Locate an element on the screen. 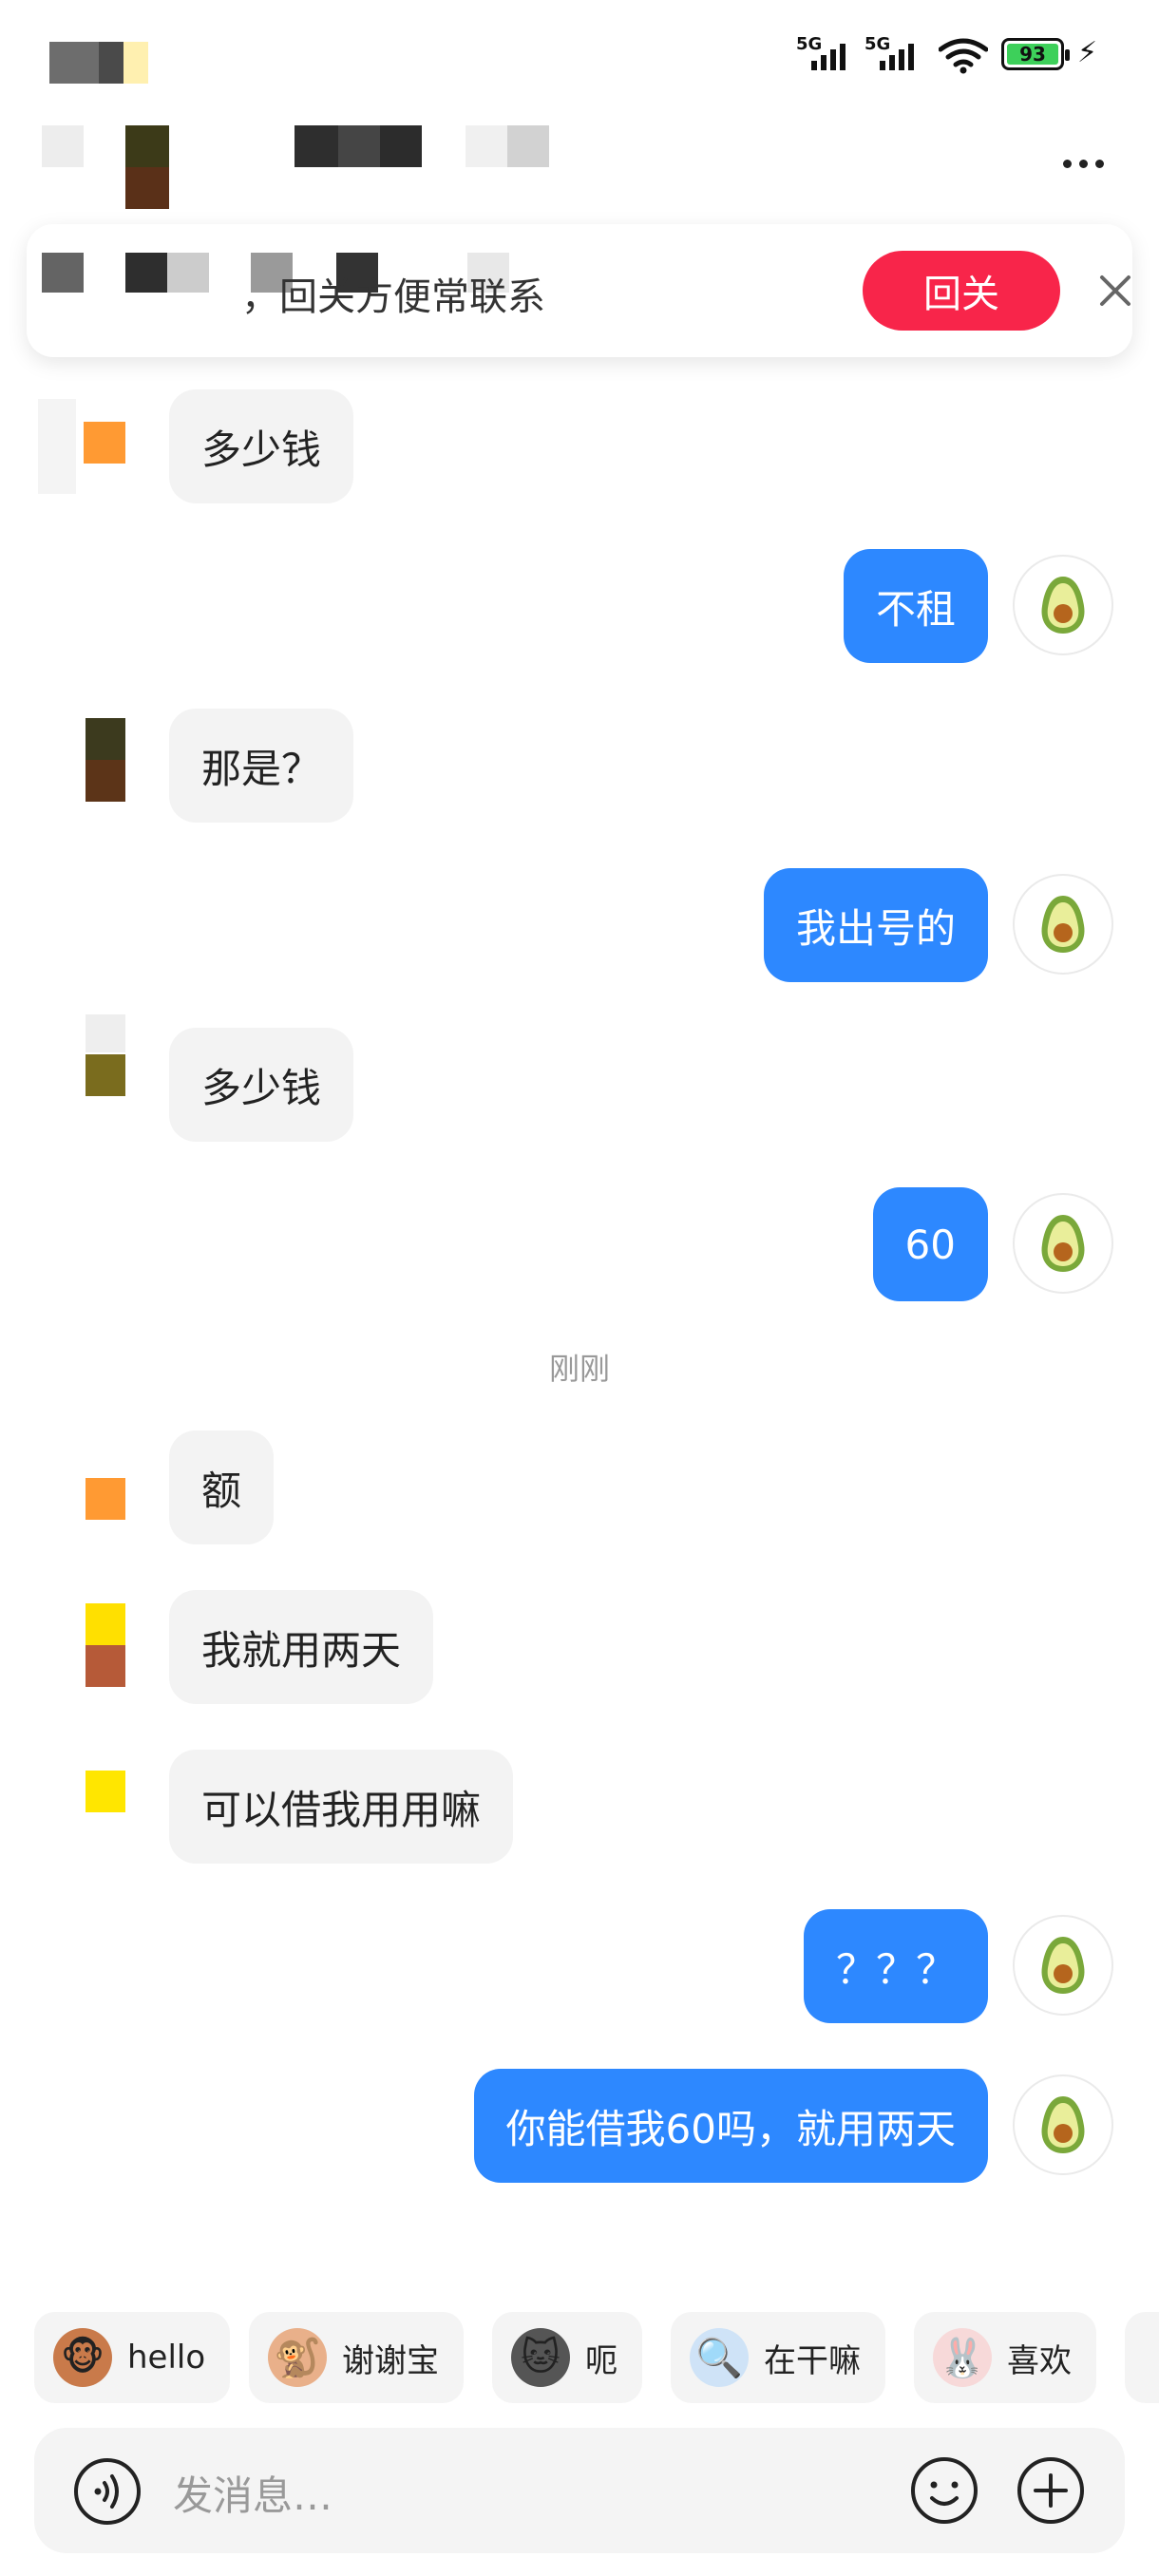 This screenshot has width=1159, height=2576. message-bubble-other: 那是？ is located at coordinates (261, 766).